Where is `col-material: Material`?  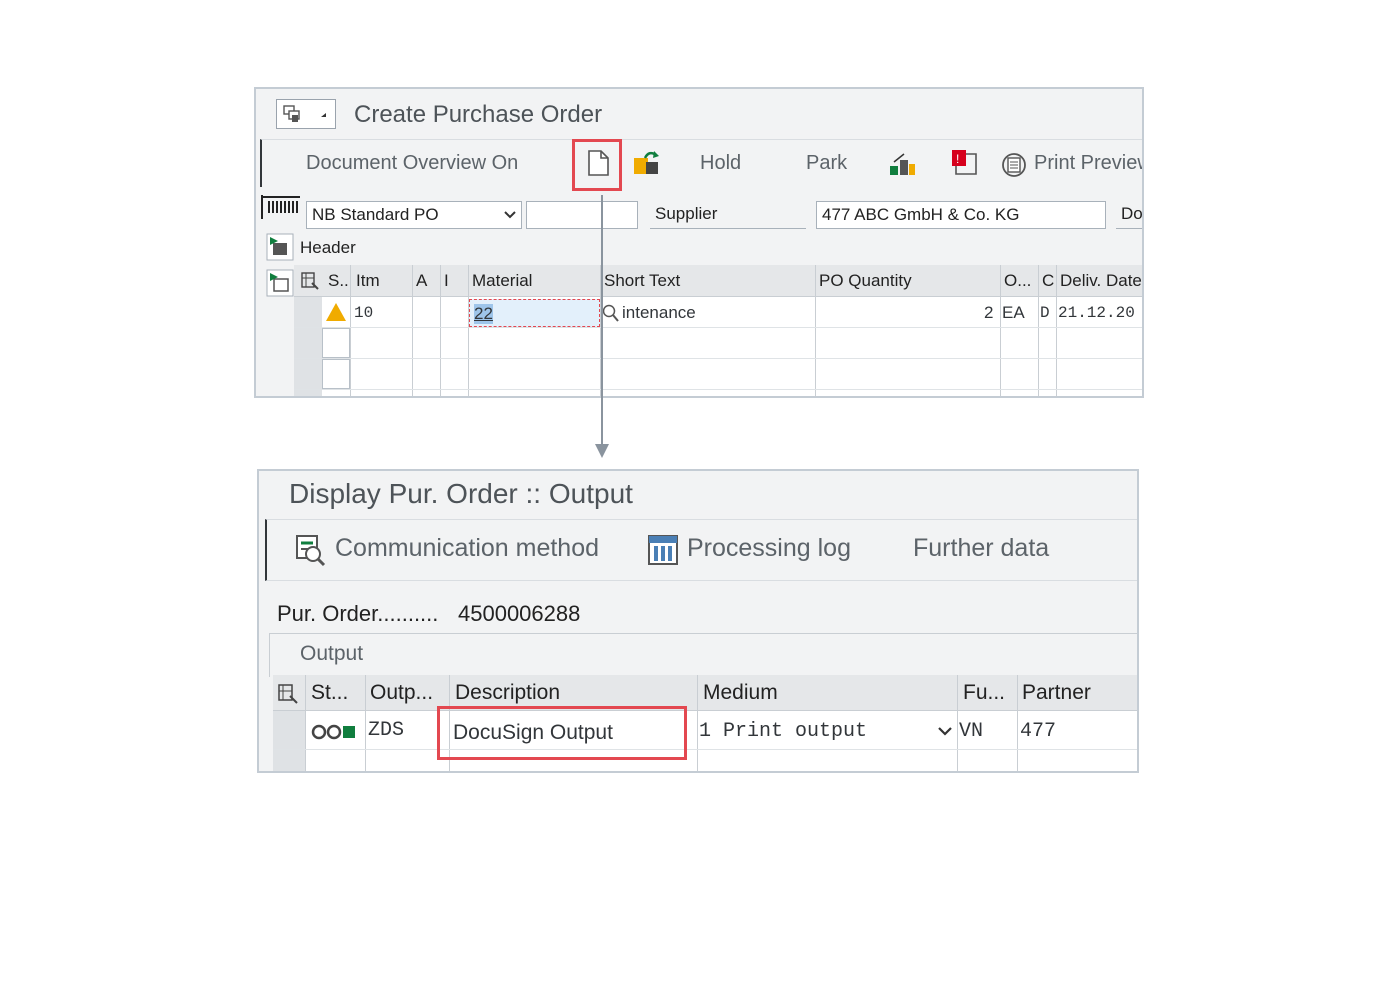
col-material: Material is located at coordinates (502, 281).